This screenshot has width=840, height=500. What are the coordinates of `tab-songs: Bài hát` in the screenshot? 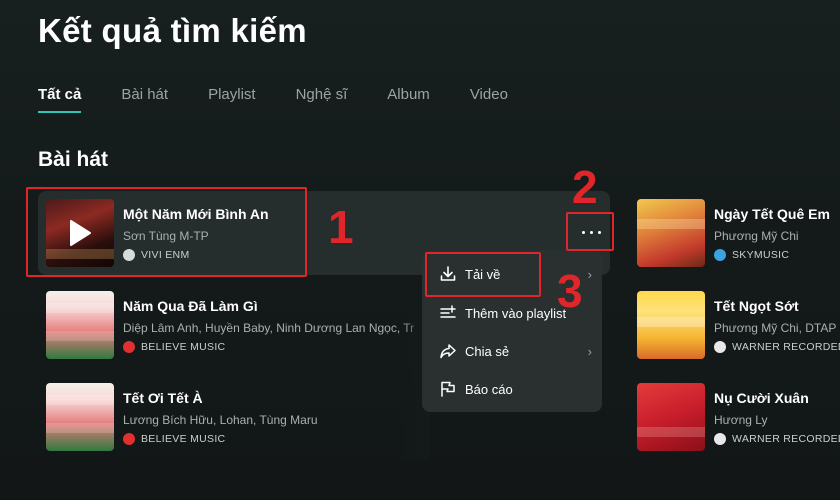 It's located at (144, 99).